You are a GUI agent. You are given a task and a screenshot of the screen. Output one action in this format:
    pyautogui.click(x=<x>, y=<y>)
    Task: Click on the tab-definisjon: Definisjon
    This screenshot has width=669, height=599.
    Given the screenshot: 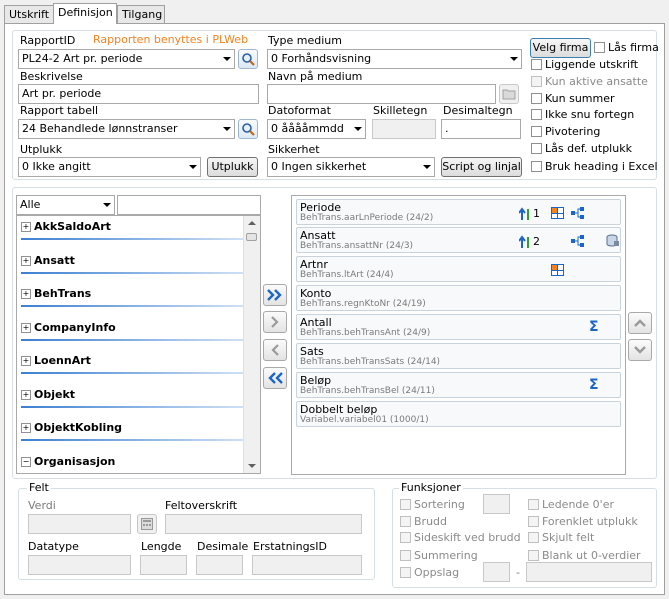 What is the action you would take?
    pyautogui.click(x=85, y=13)
    